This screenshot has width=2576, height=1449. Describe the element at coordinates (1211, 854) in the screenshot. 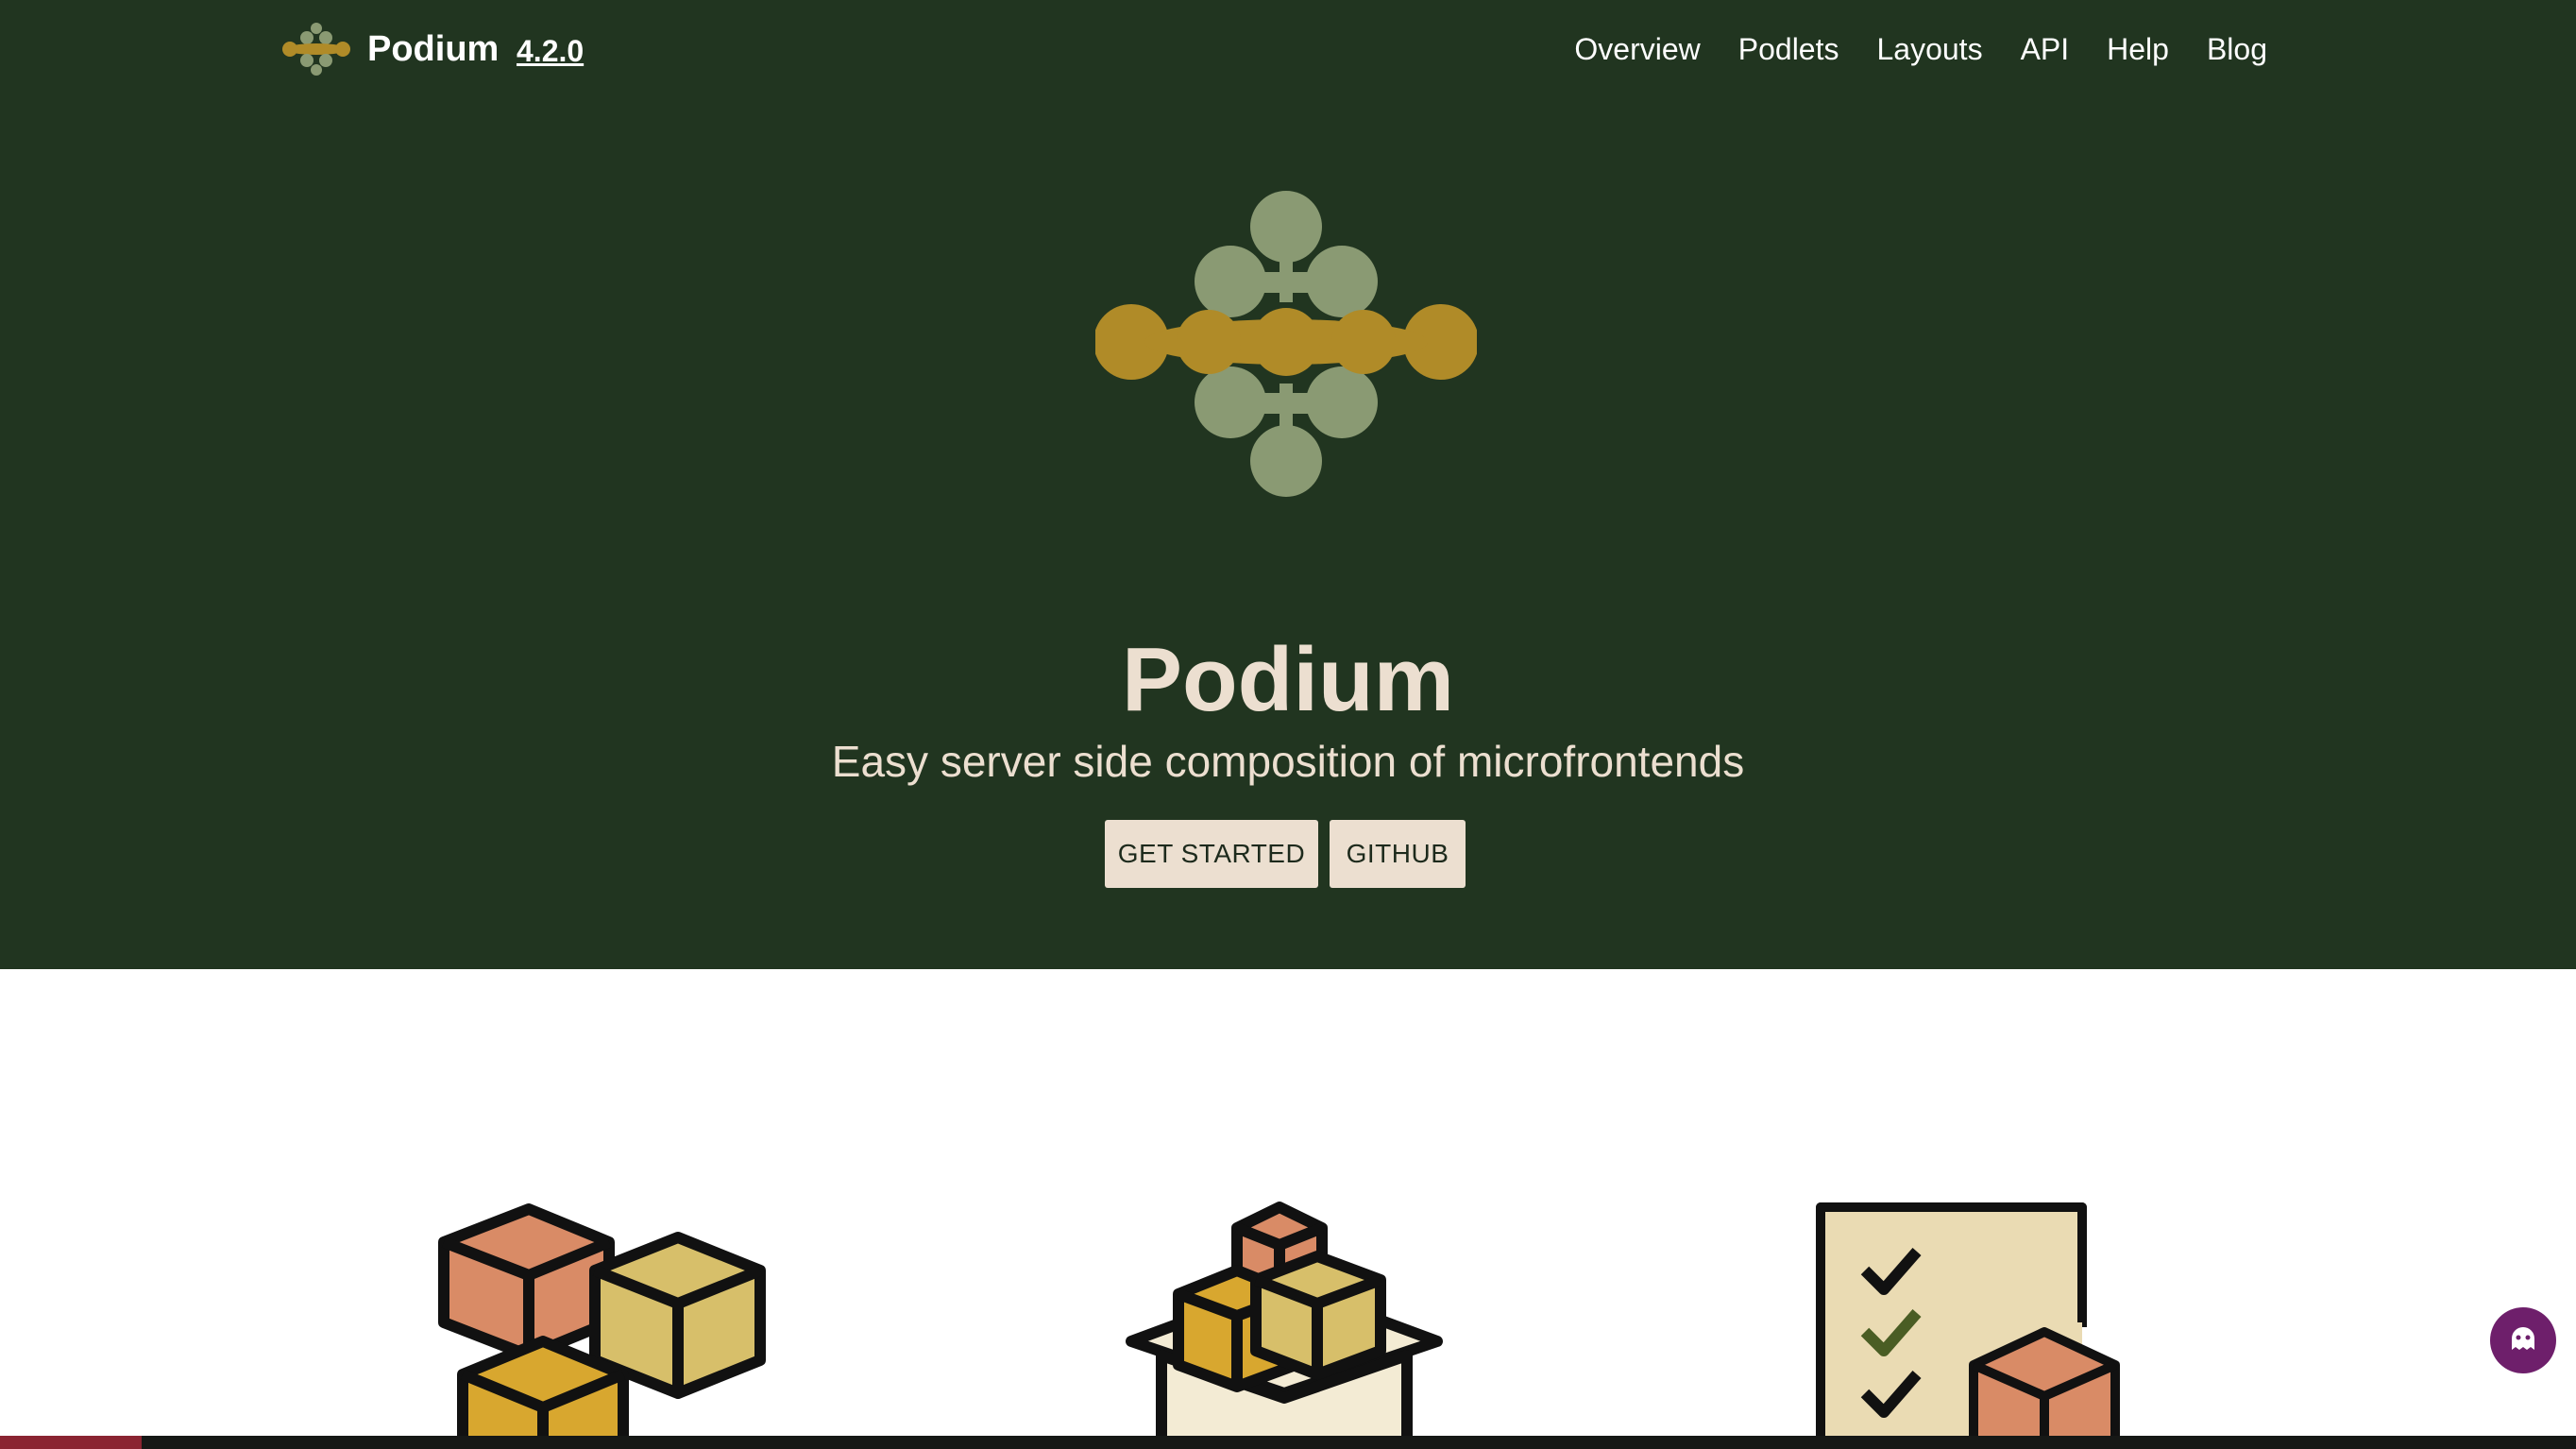

I see `get-started-button: GET STARTED` at that location.